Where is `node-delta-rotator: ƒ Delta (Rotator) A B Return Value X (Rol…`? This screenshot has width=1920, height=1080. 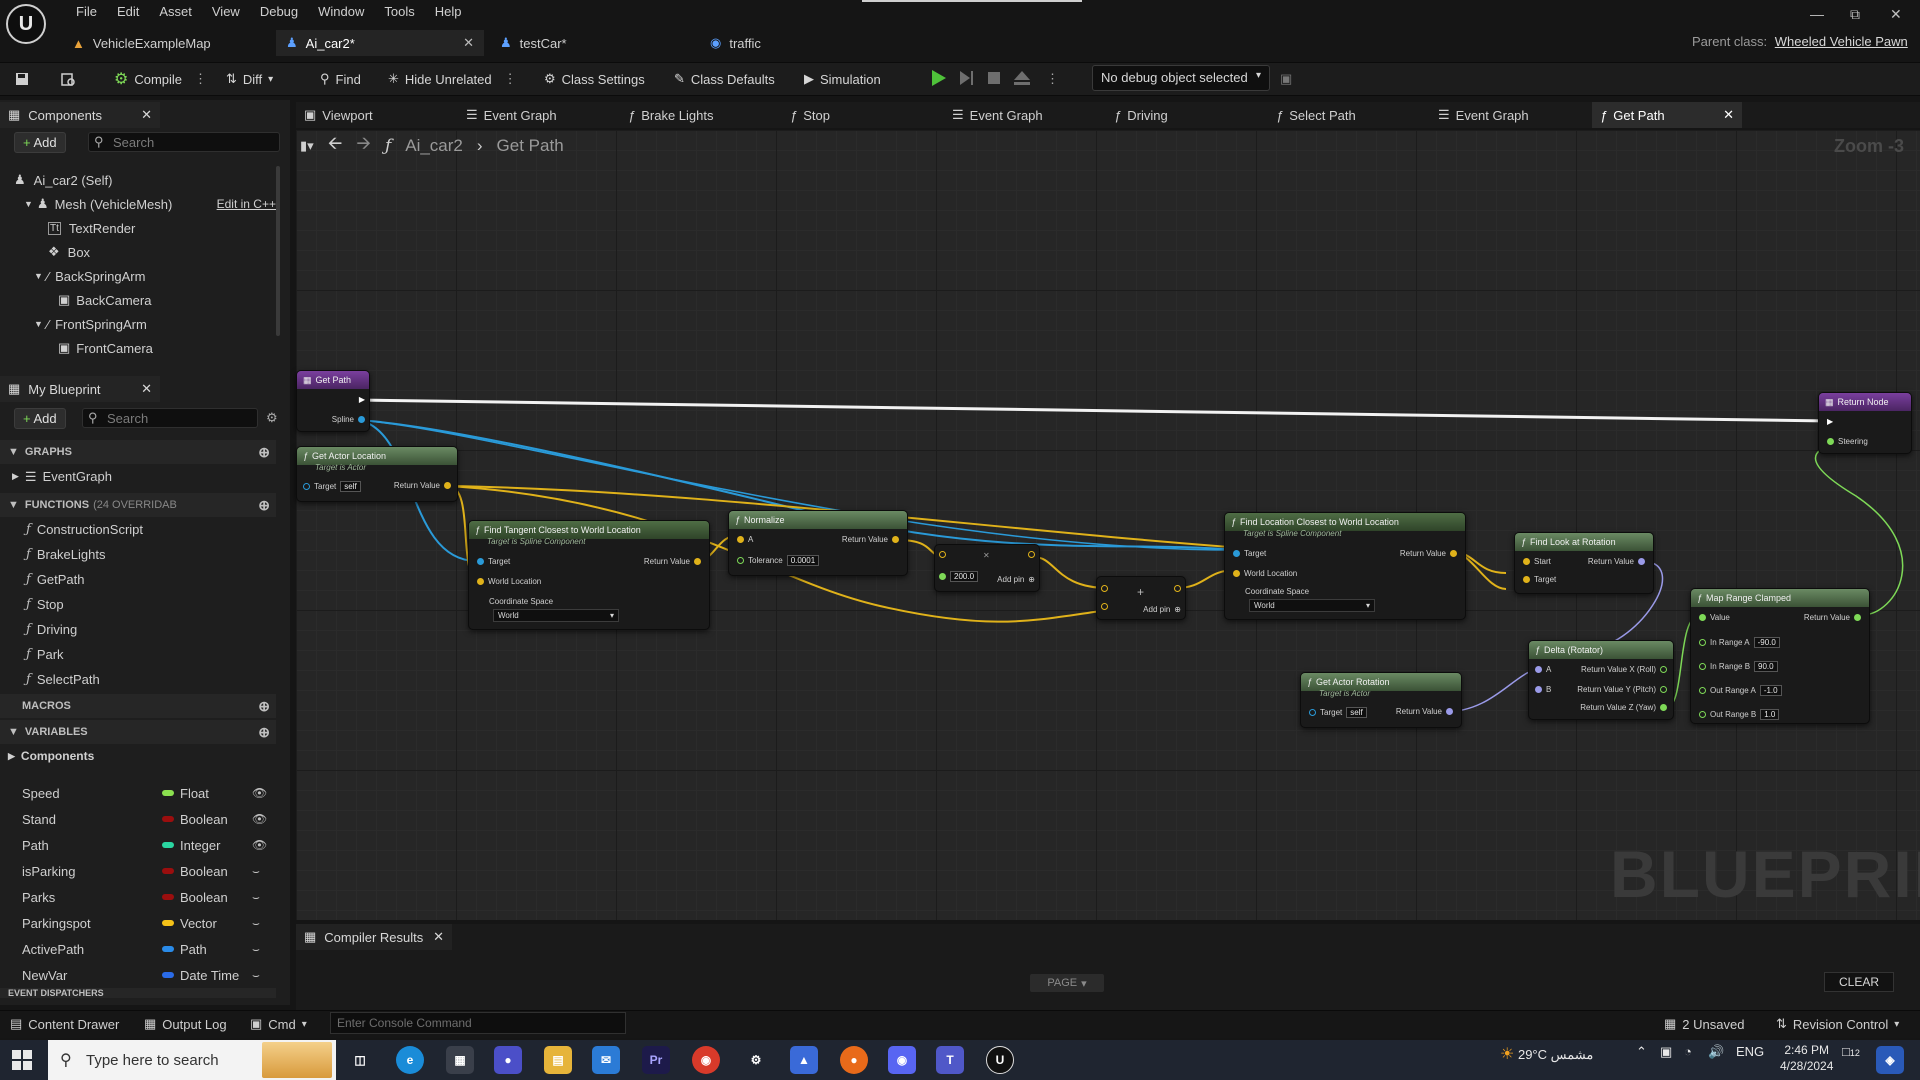
node-delta-rotator: ƒ Delta (Rotator) A B Return Value X (Rol… is located at coordinates (1601, 680).